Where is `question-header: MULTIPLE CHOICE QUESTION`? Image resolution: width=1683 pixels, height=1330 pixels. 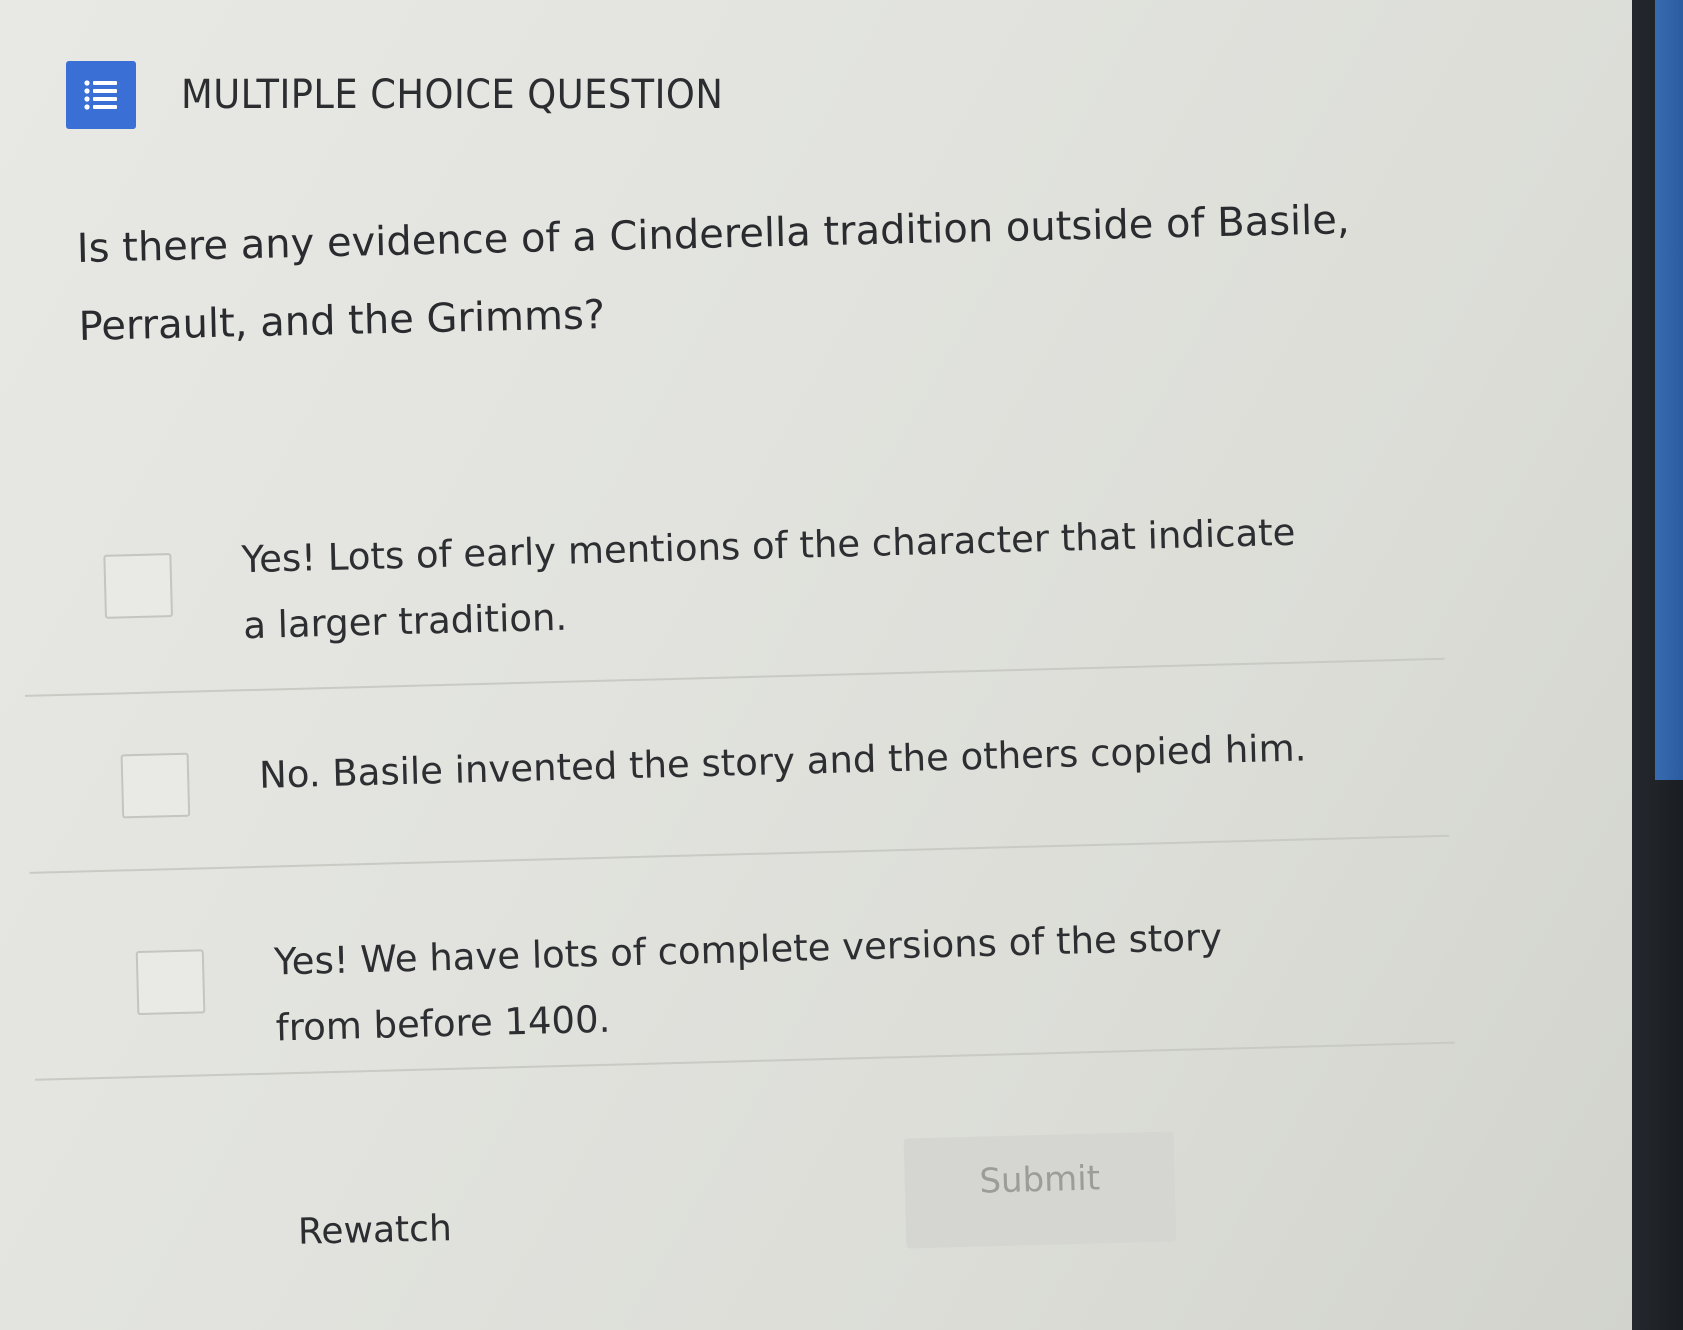 question-header: MULTIPLE CHOICE QUESTION is located at coordinates (418, 95).